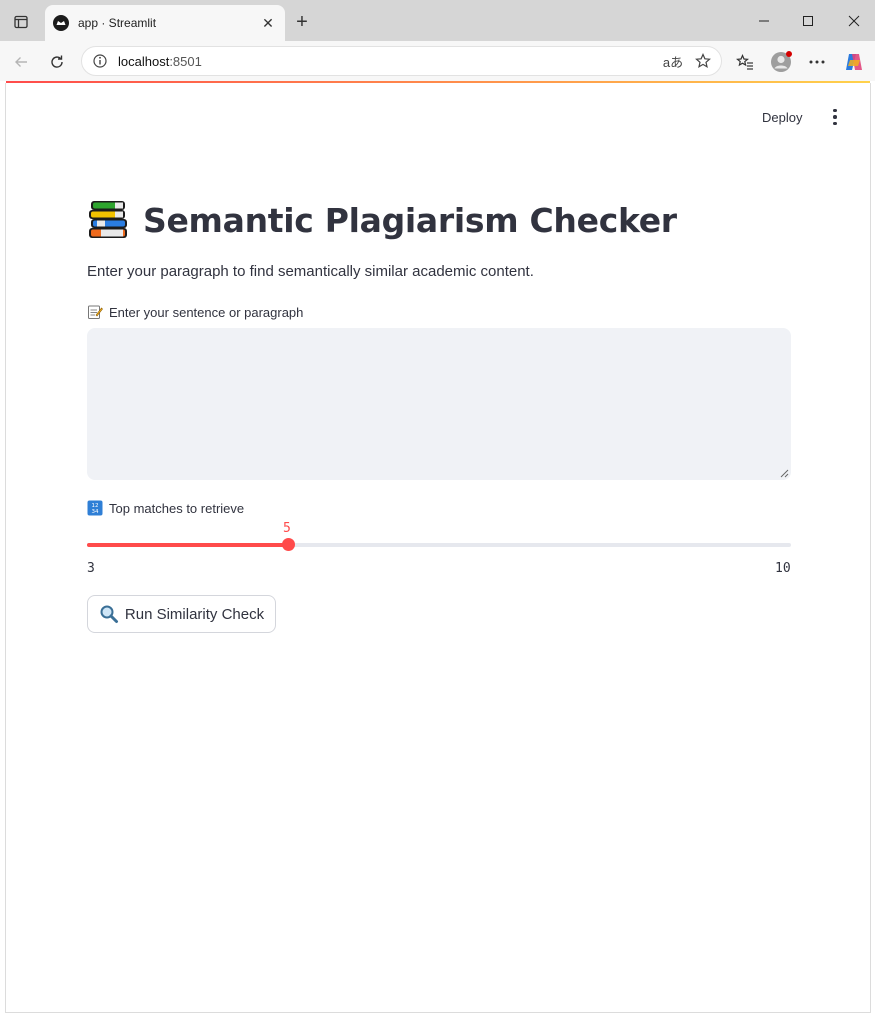 This screenshot has width=875, height=1014. I want to click on browser-tab: app · Streamlit ✕, so click(165, 23).